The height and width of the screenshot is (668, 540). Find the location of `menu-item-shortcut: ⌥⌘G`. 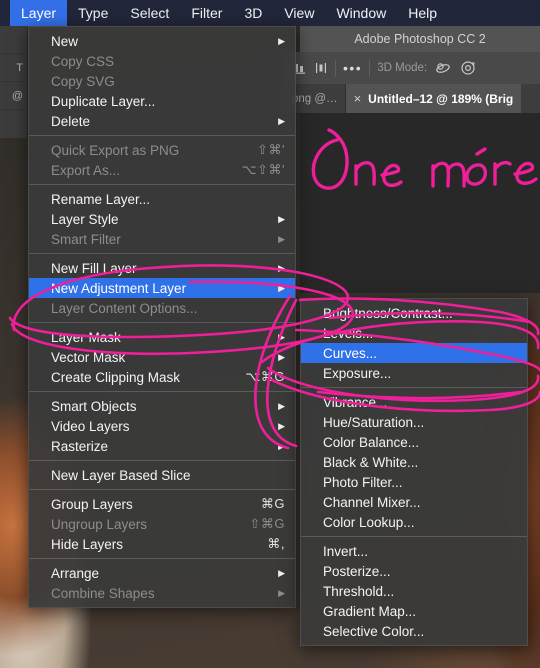

menu-item-shortcut: ⌥⌘G is located at coordinates (265, 376).